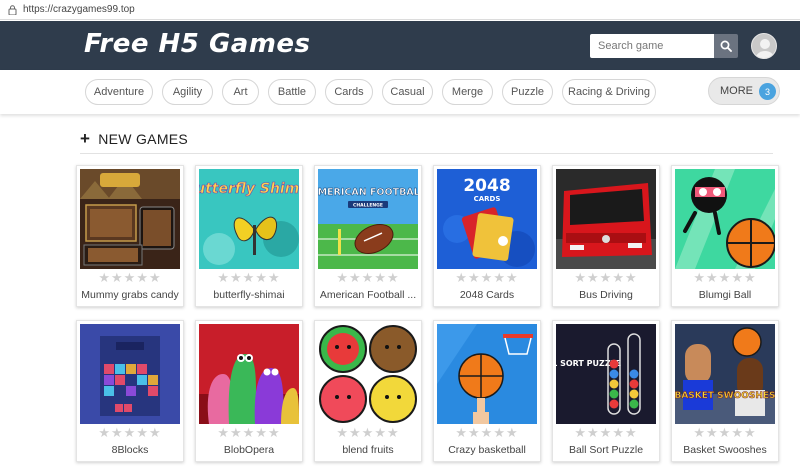 The width and height of the screenshot is (800, 476). I want to click on game-card: ★★★★★ Bus Driving, so click(606, 236).